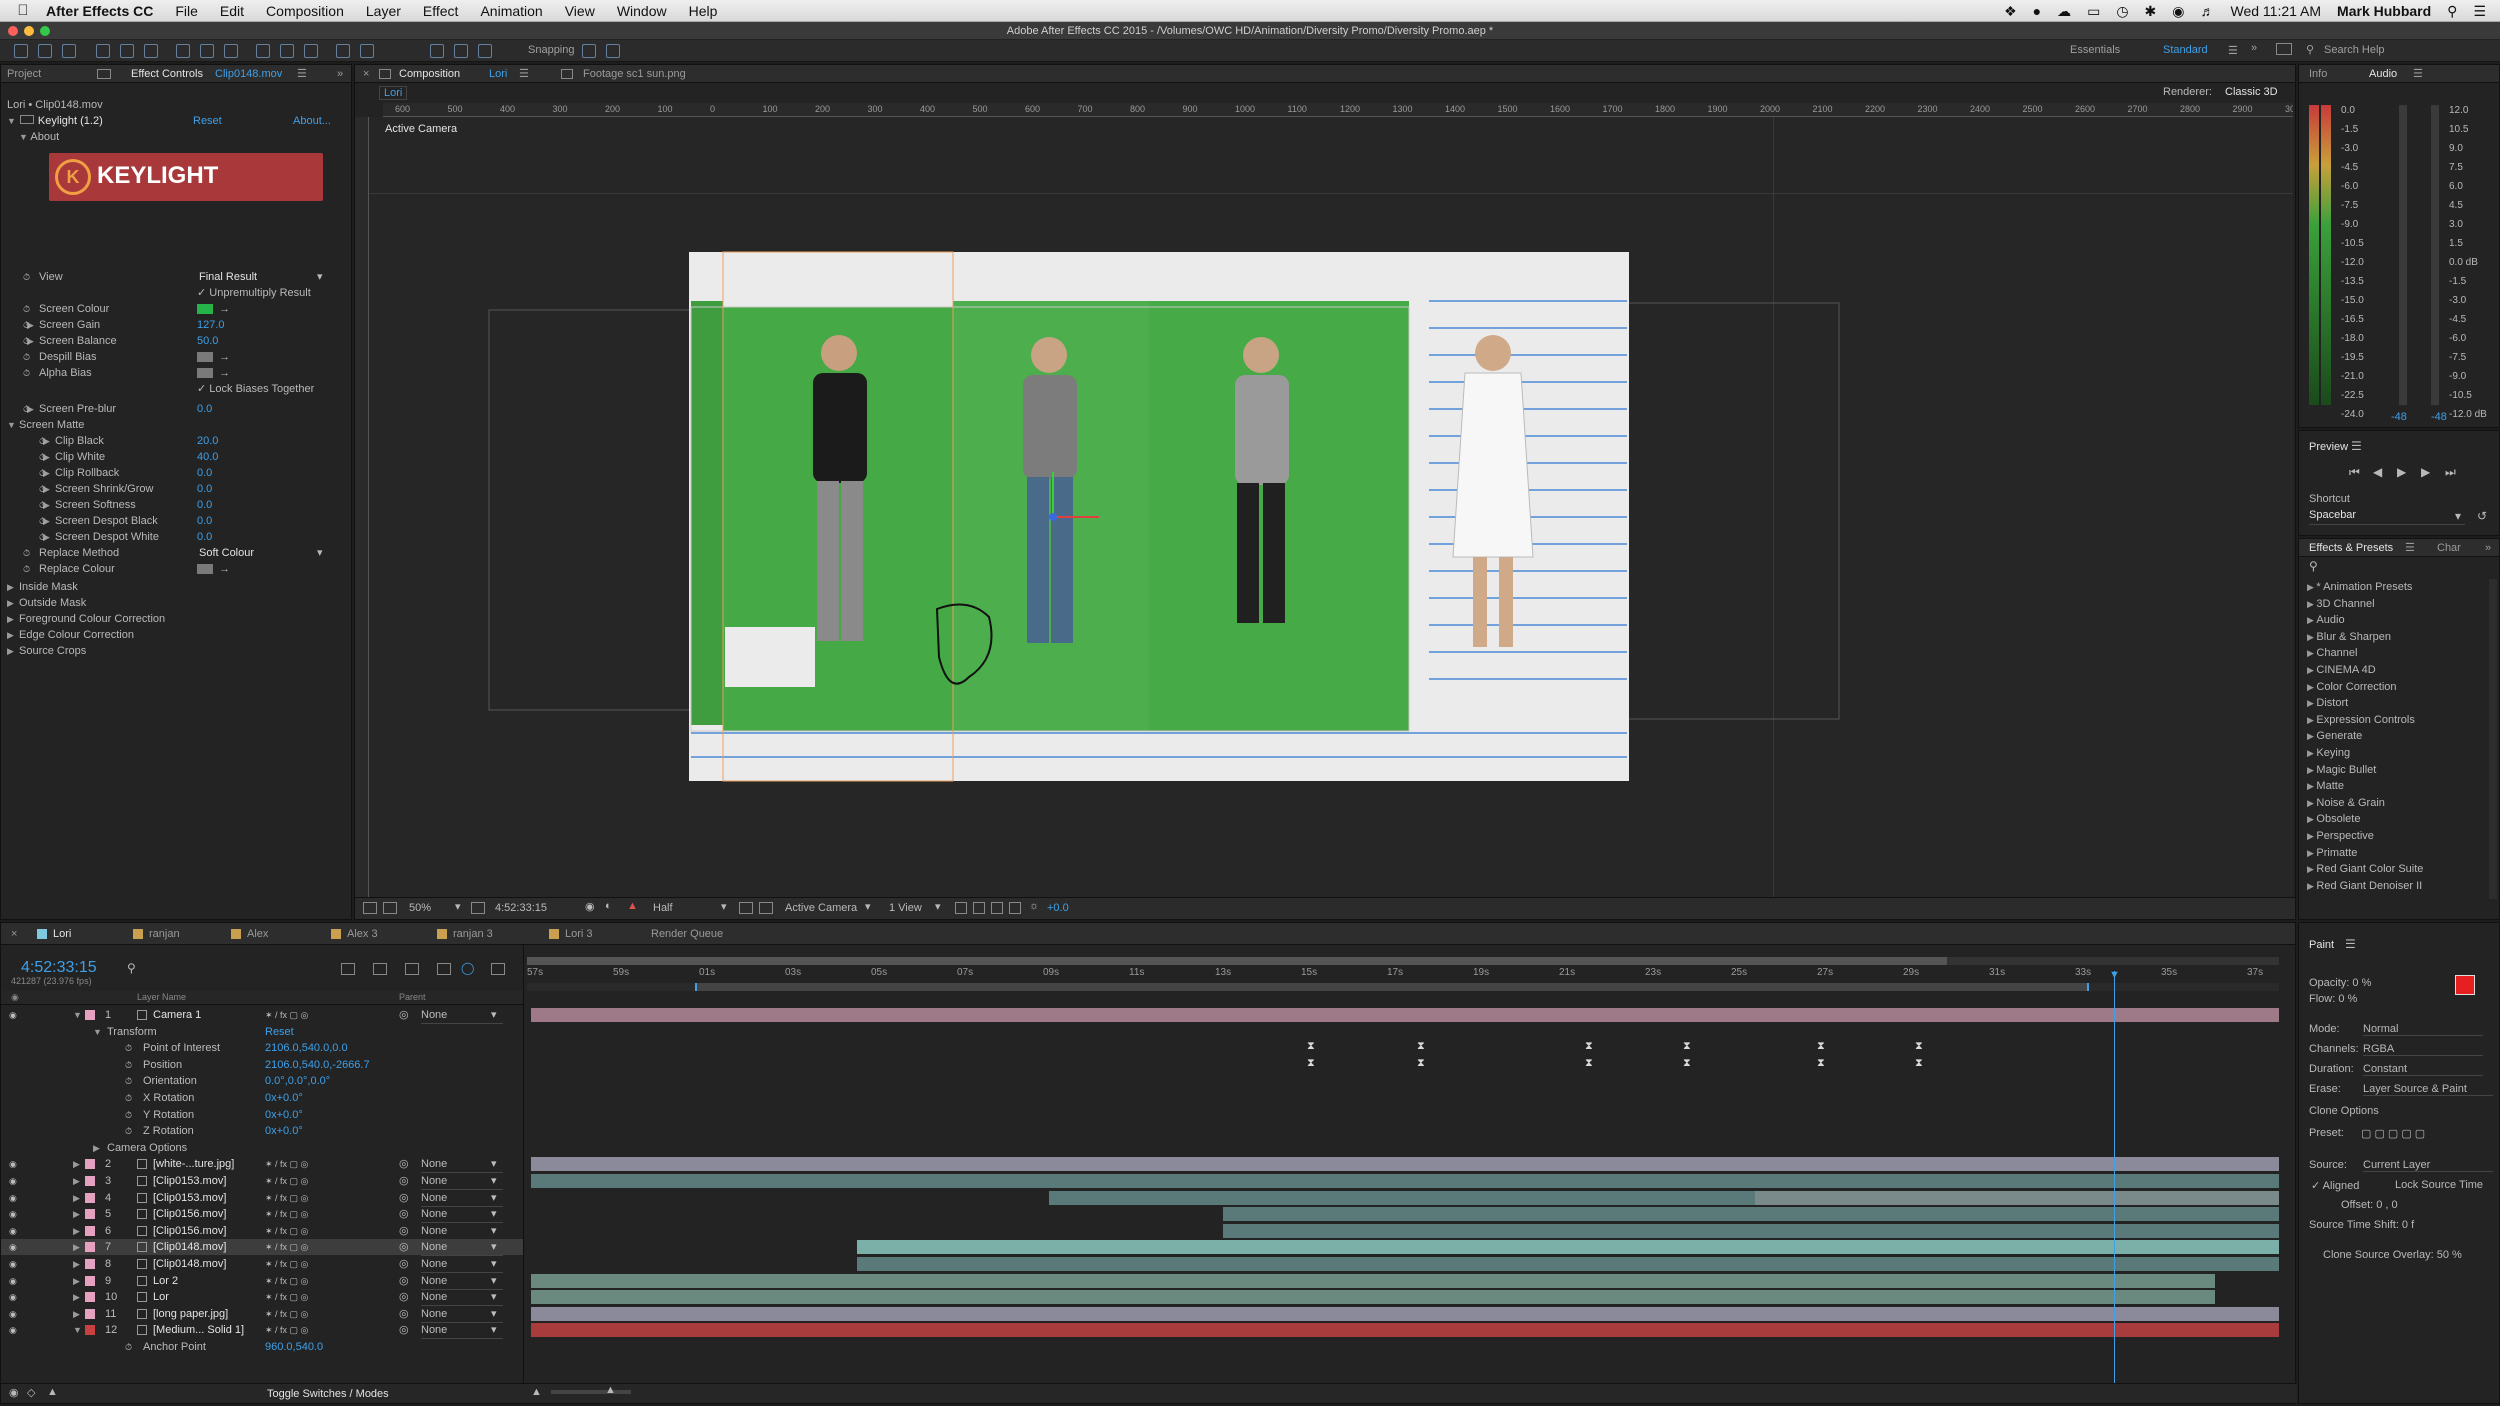  I want to click on footage-lock-icon, so click(567, 74).